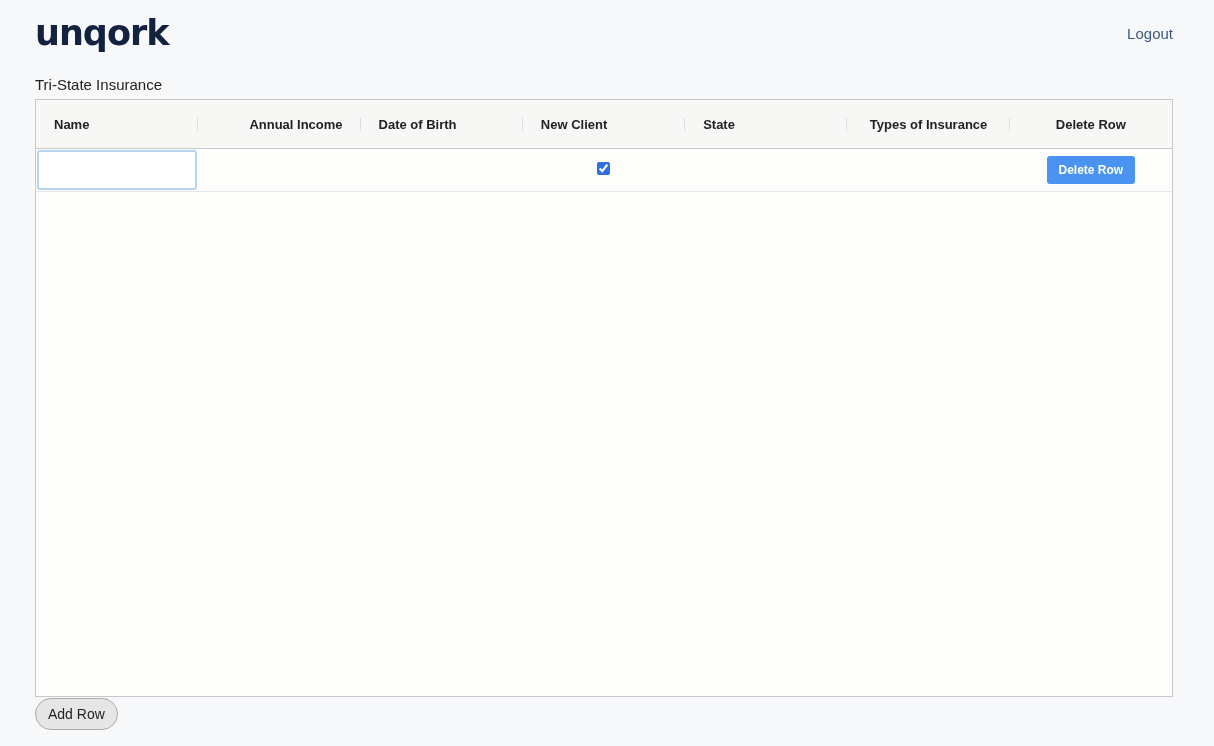 The image size is (1214, 746). I want to click on column-header: Date of Birth, so click(418, 124).